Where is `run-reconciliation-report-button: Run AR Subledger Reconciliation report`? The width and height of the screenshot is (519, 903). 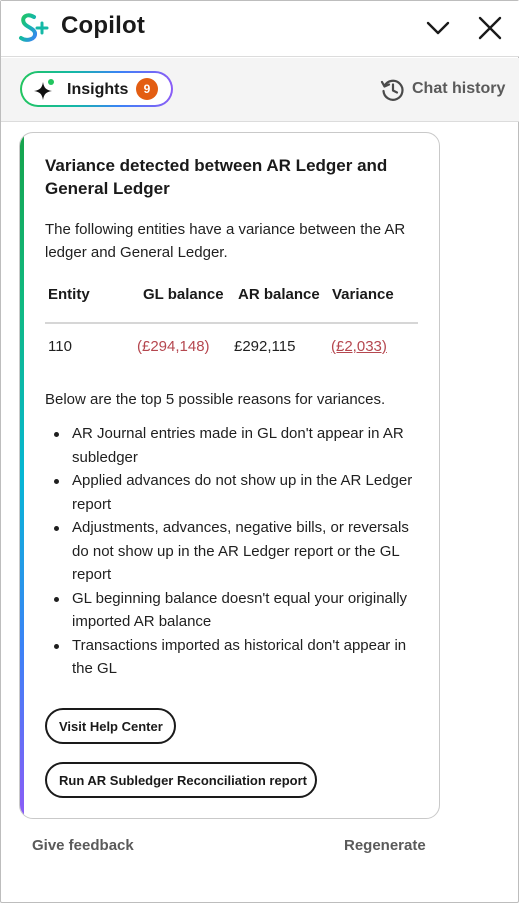
run-reconciliation-report-button: Run AR Subledger Reconciliation report is located at coordinates (181, 780).